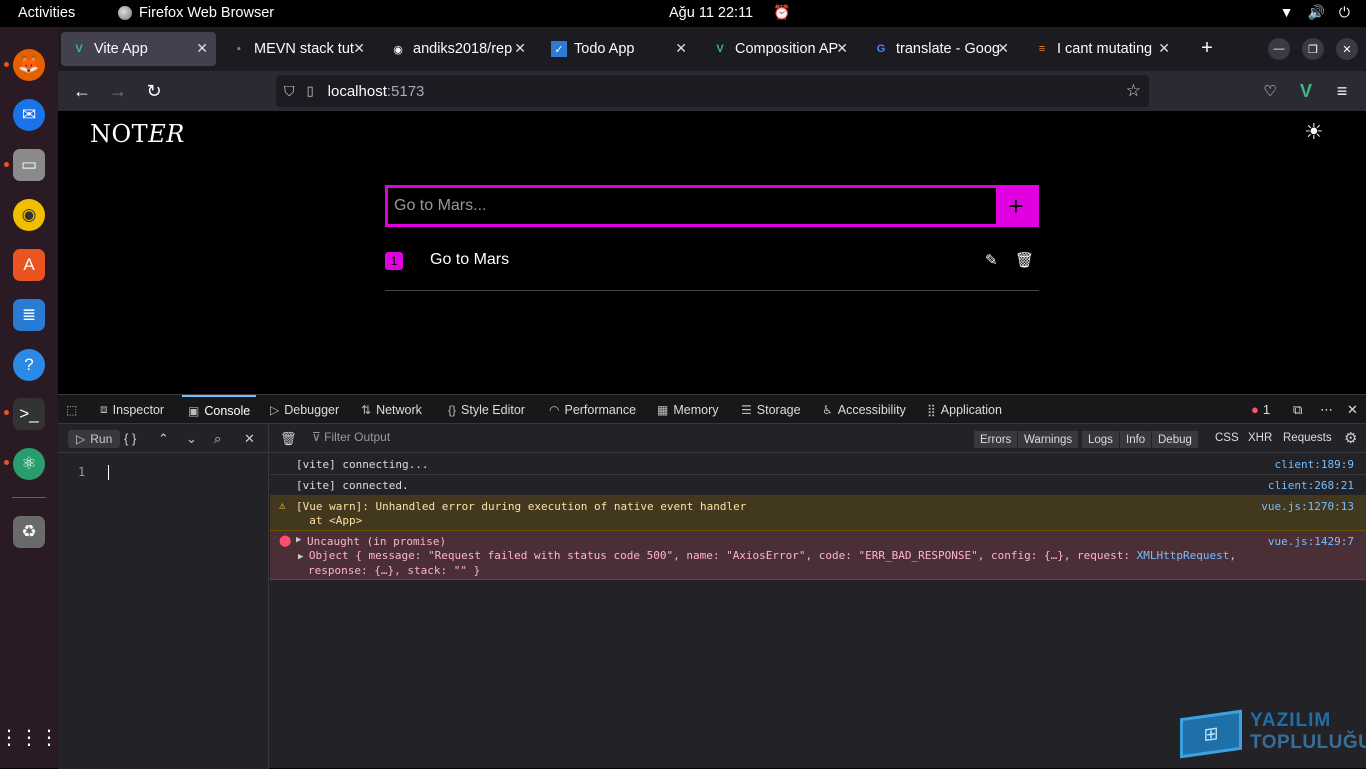 The height and width of the screenshot is (769, 1366). What do you see at coordinates (1314, 464) in the screenshot?
I see `source-link: client:189:9` at bounding box center [1314, 464].